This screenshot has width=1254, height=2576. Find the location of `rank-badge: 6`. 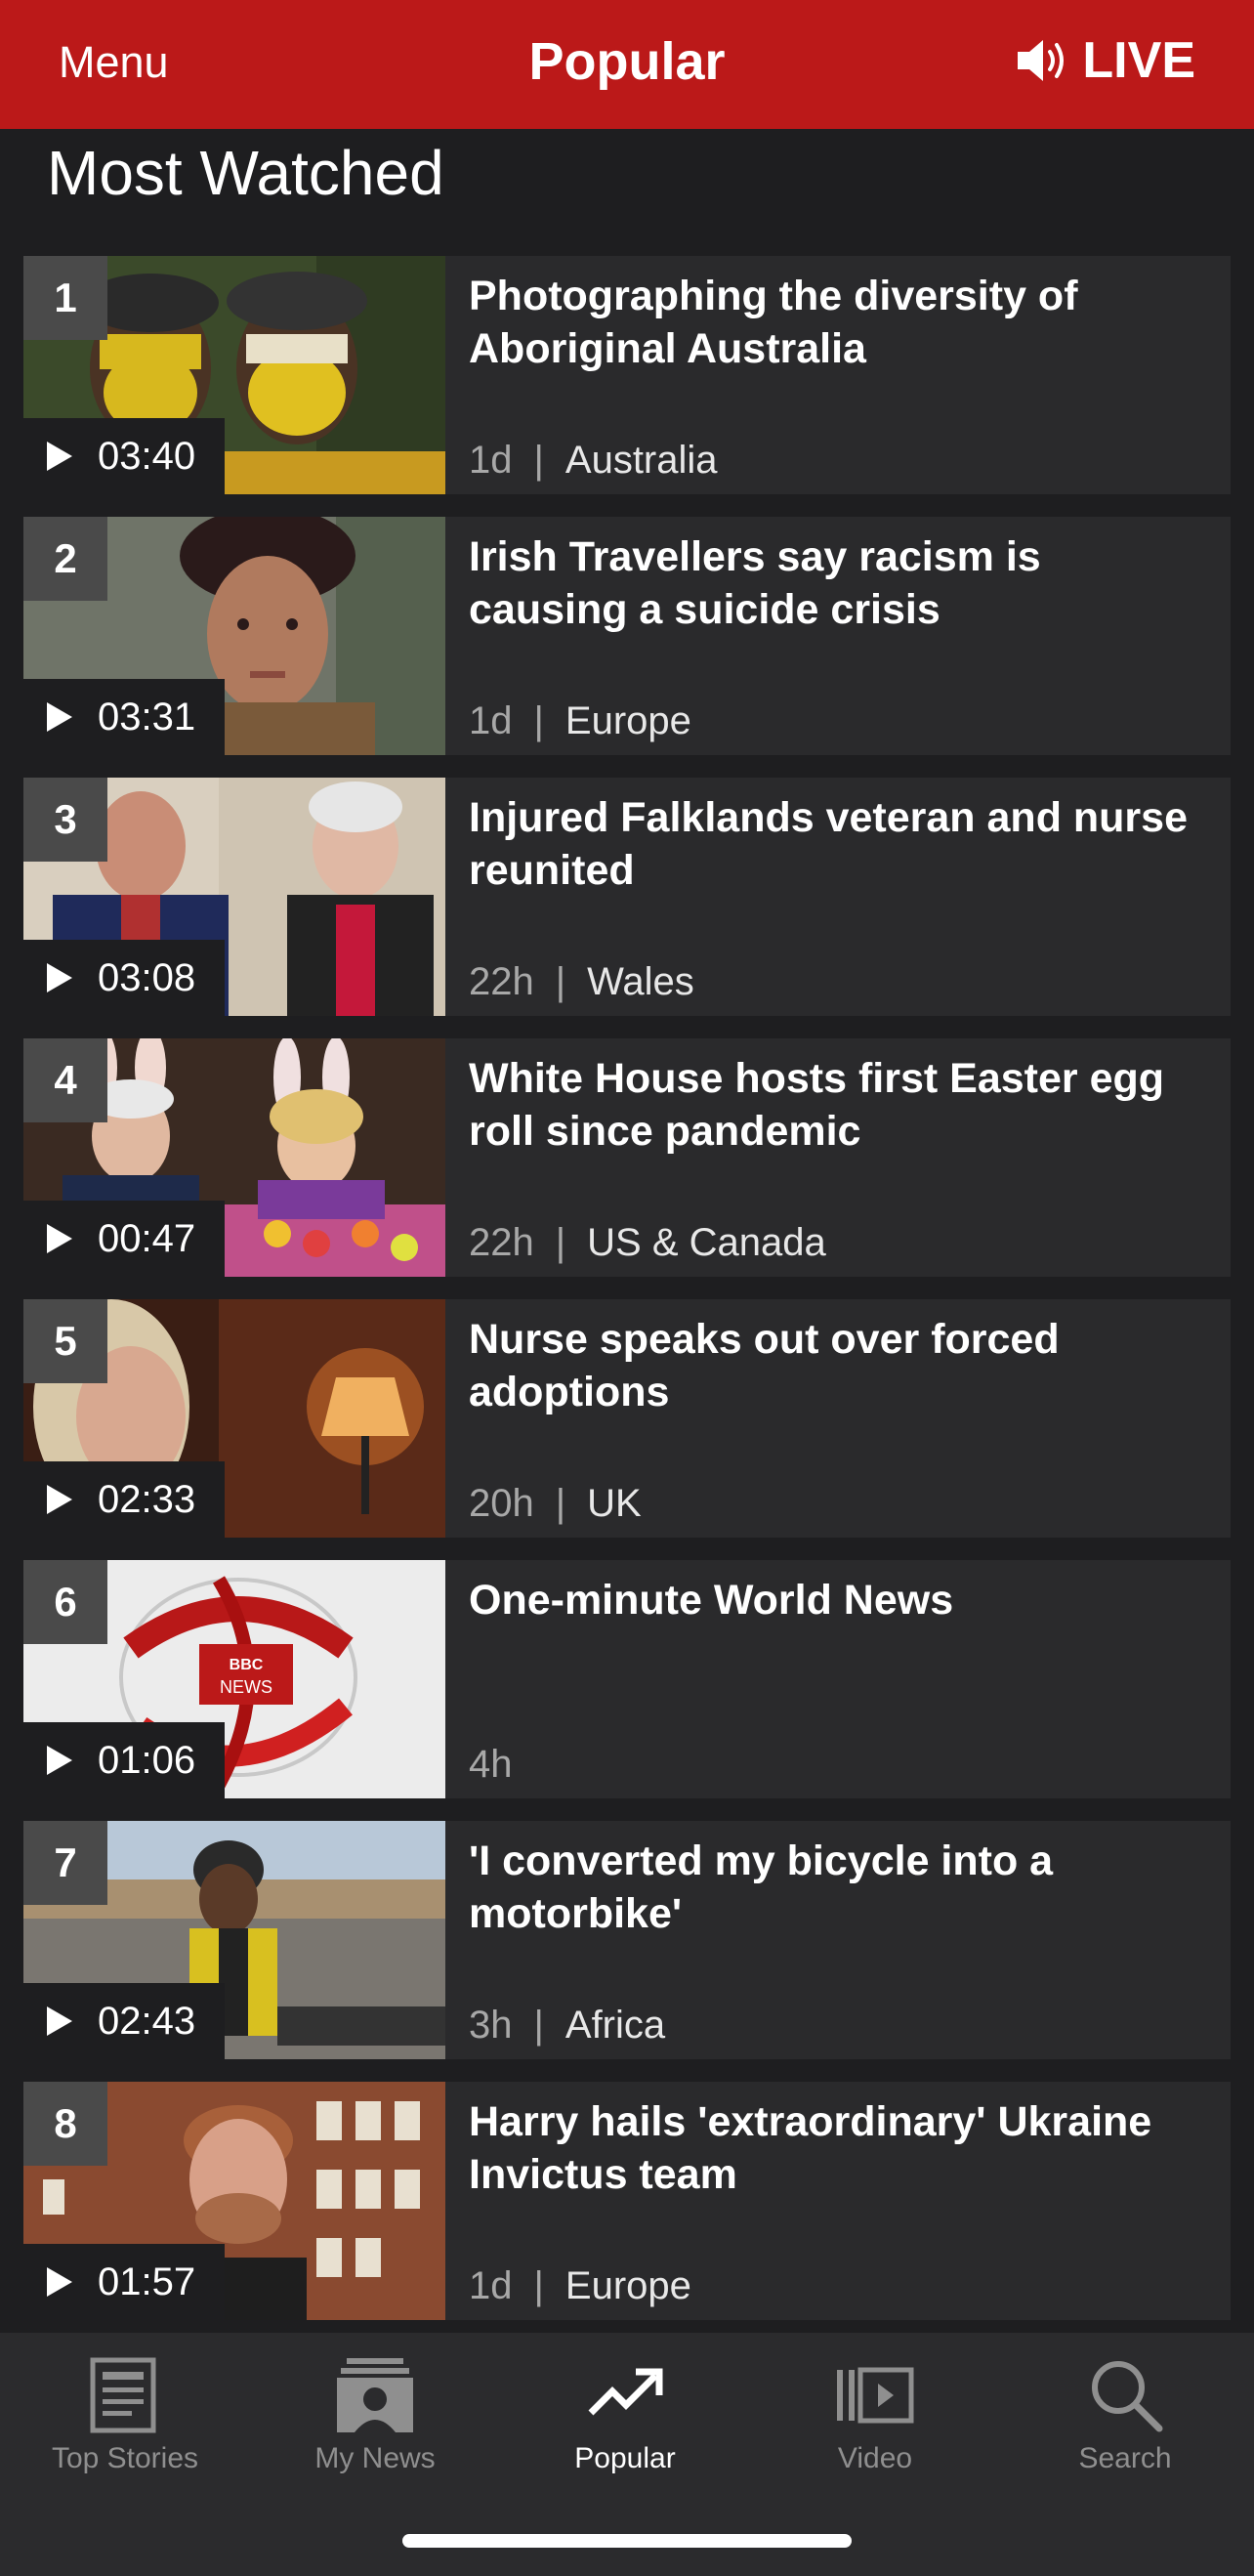

rank-badge: 6 is located at coordinates (65, 1602).